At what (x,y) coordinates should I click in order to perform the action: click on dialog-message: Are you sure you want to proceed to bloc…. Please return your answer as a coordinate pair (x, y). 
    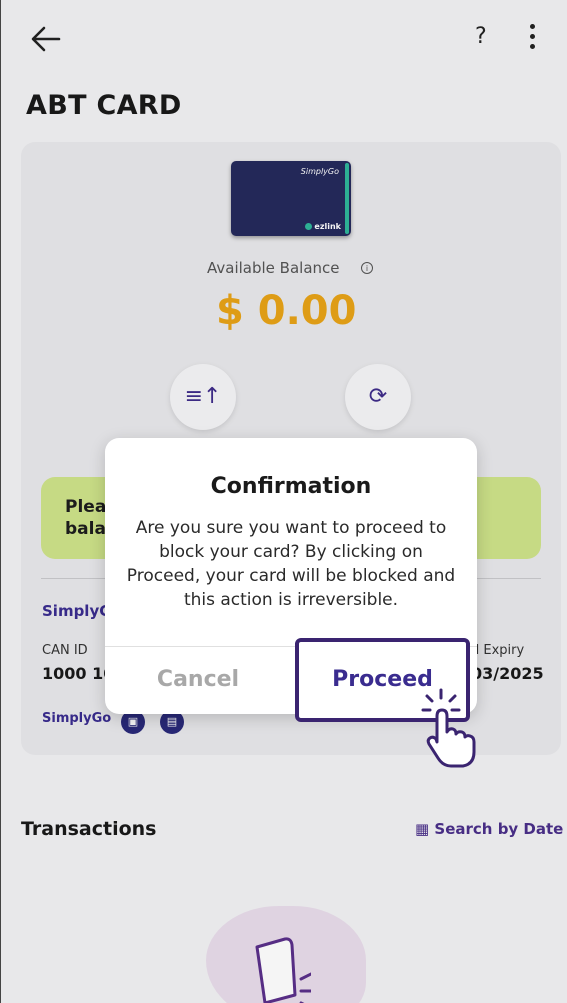
    Looking at the image, I should click on (291, 564).